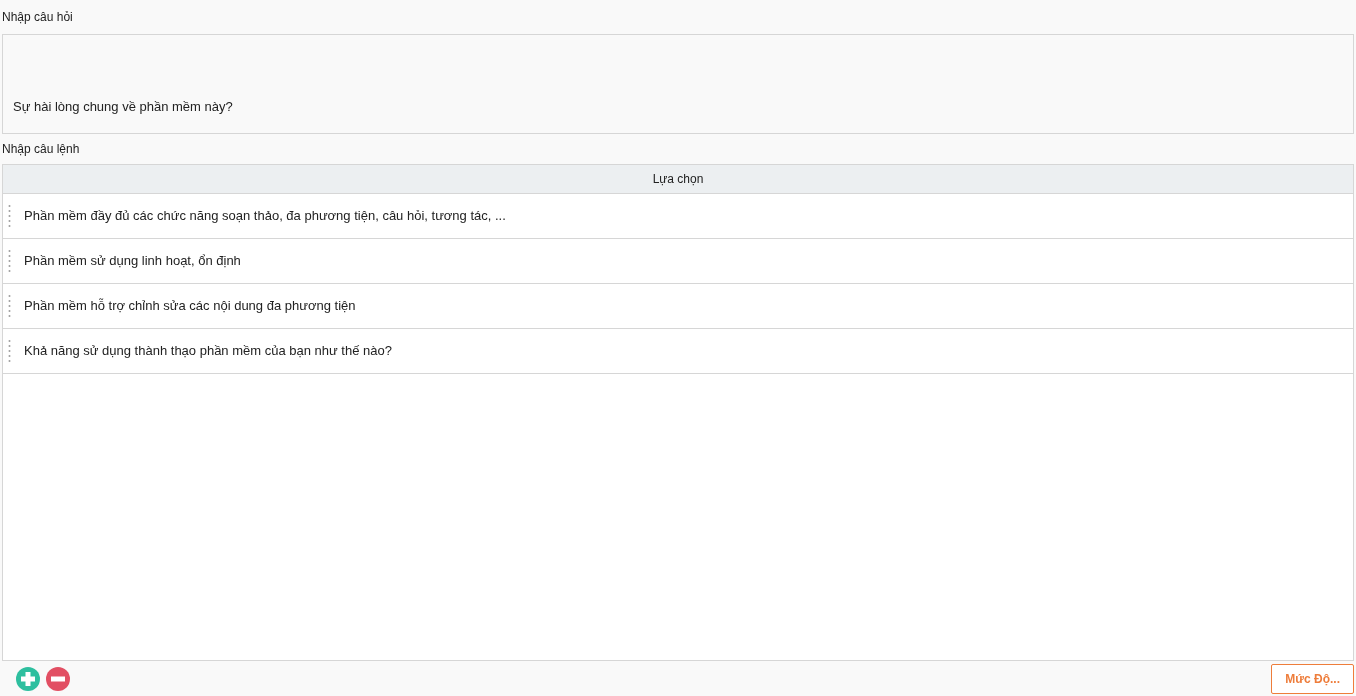 The height and width of the screenshot is (696, 1356). I want to click on column-header: Lựa chọn, so click(678, 179).